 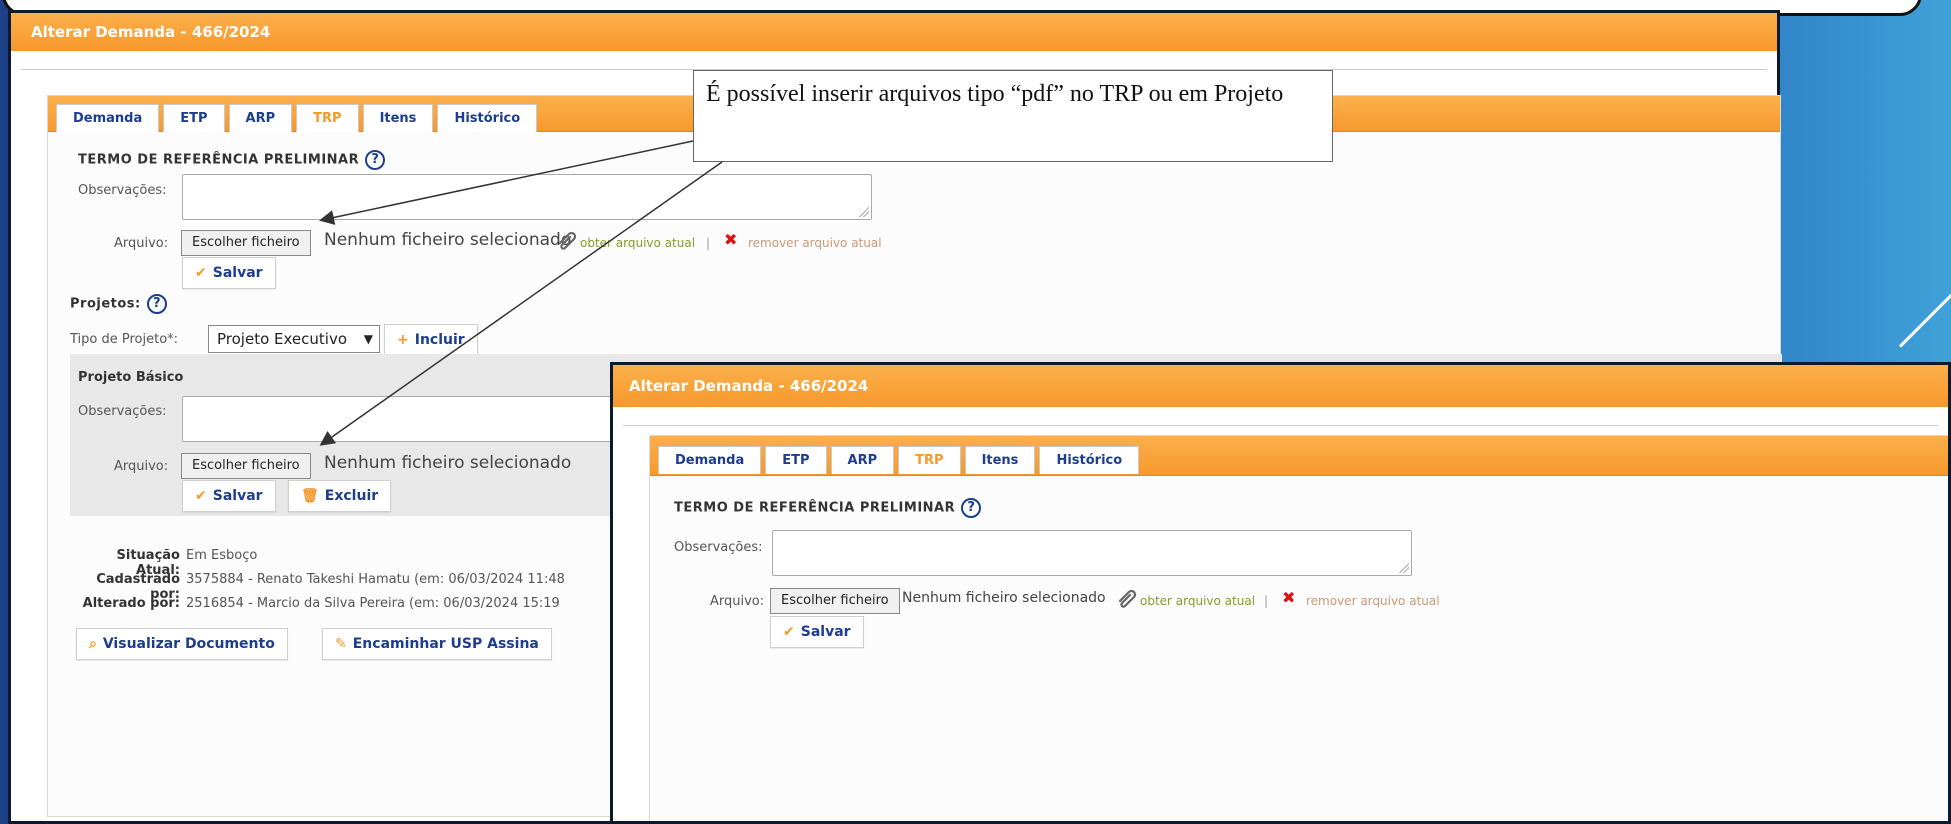 I want to click on tipo-projeto-select: Projeto Executivo ▼, so click(x=294, y=339).